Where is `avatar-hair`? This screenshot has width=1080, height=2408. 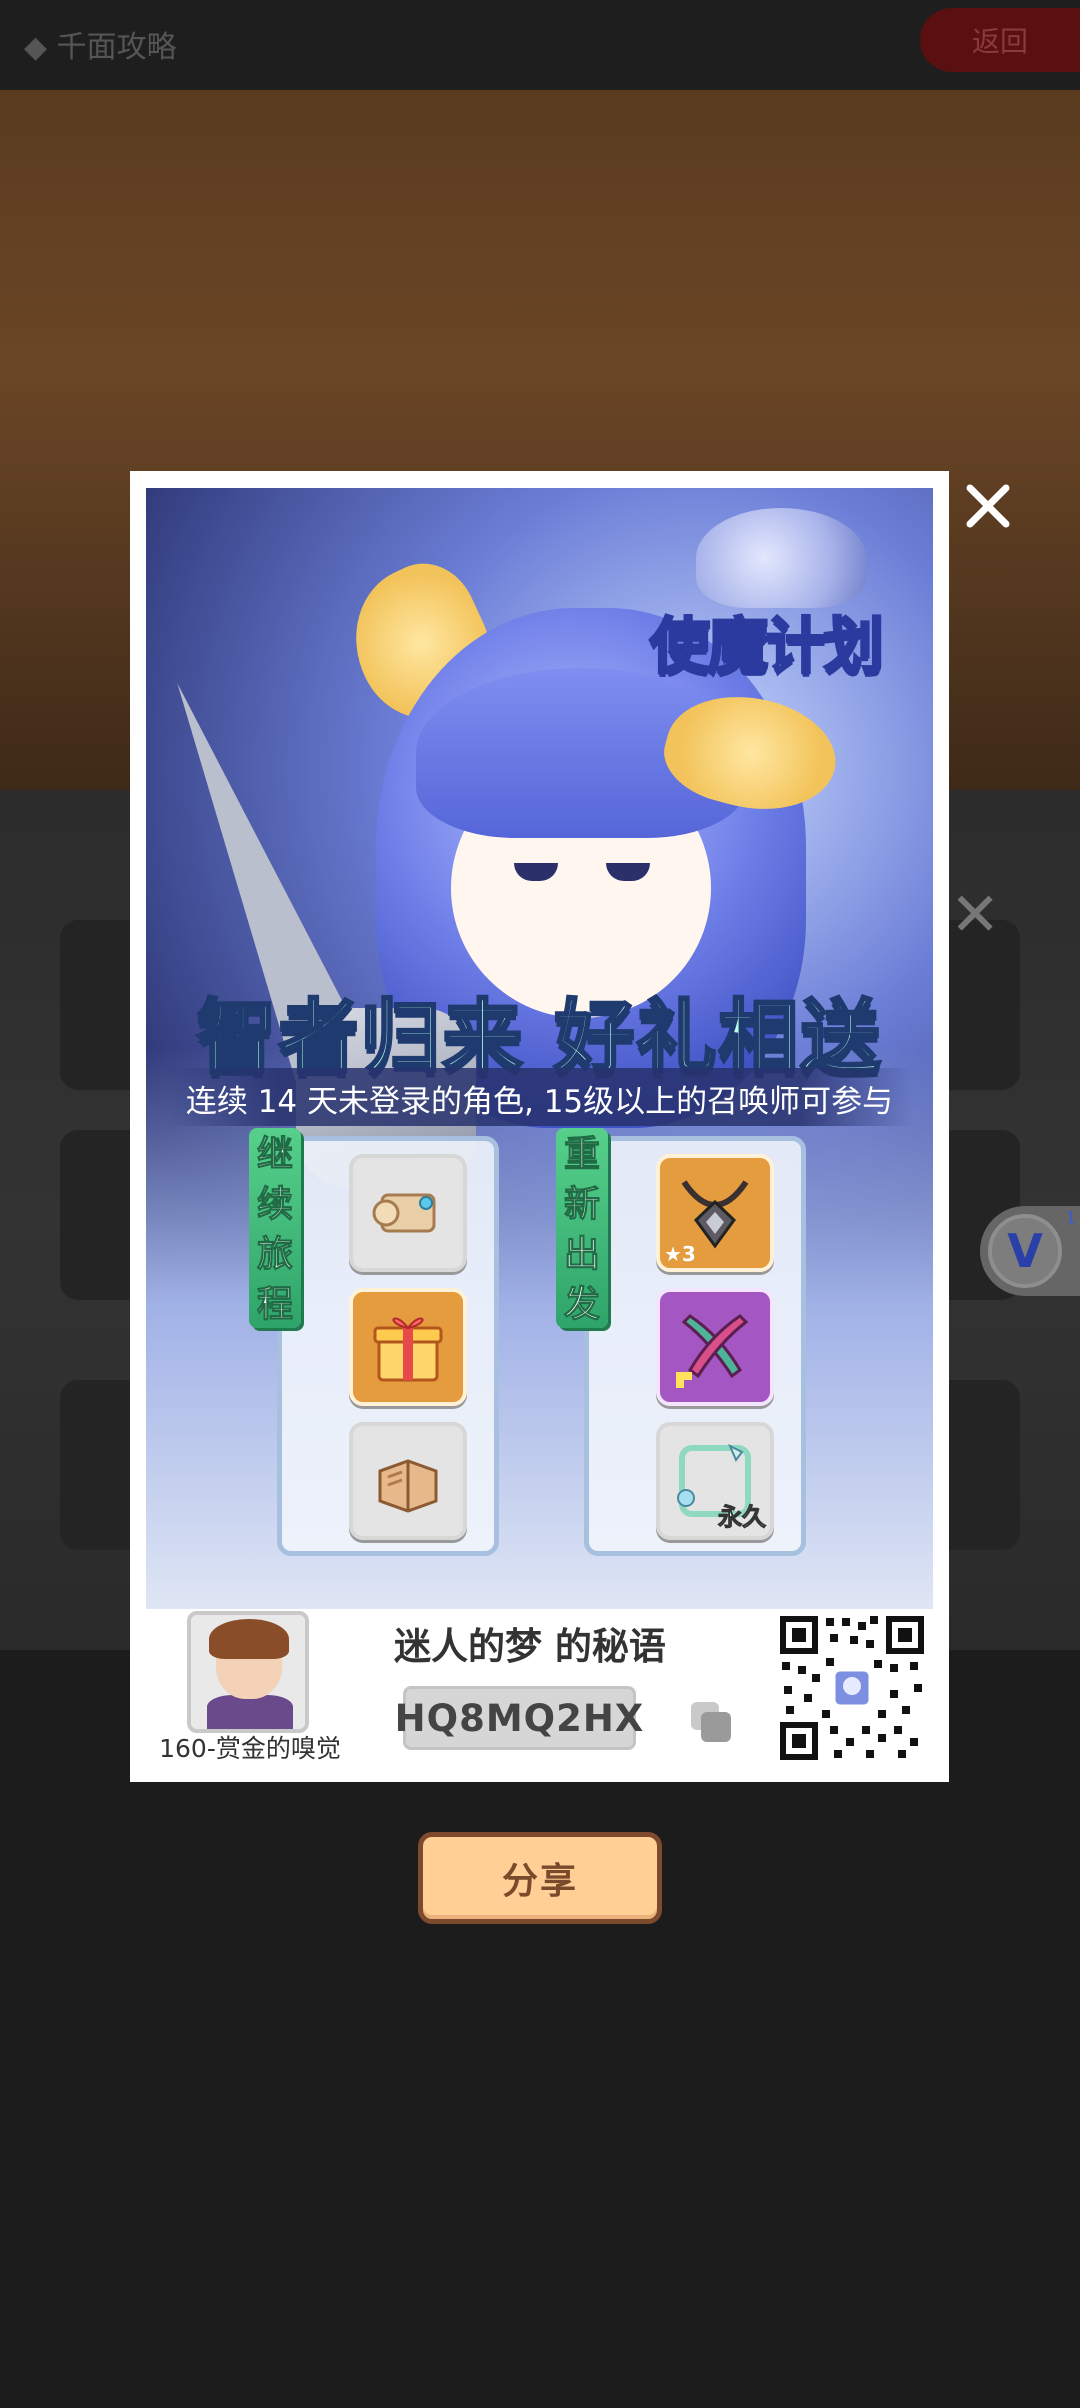
avatar-hair is located at coordinates (249, 1639).